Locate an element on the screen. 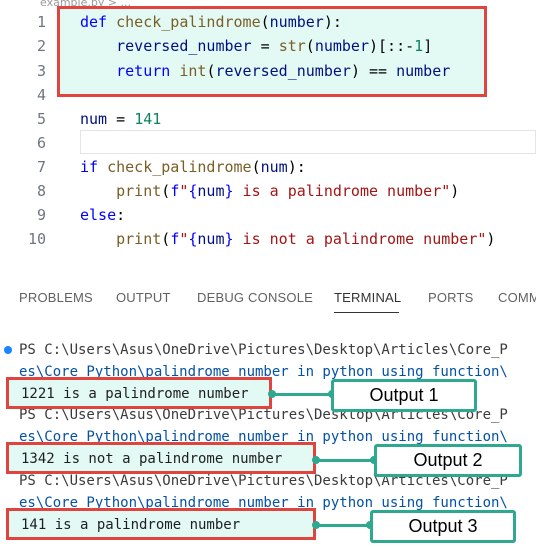  tab-problems: PROBLEMS is located at coordinates (56, 297).